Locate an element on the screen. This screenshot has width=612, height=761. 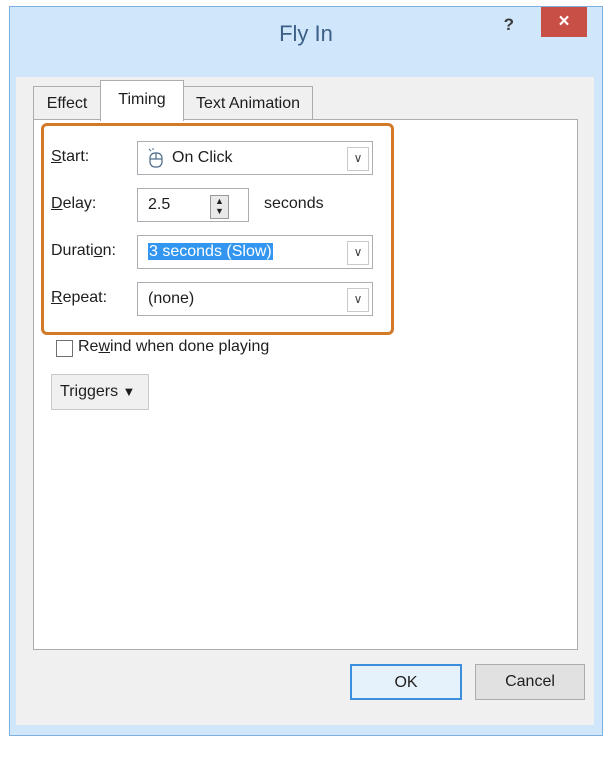
cancel-button: Cancel is located at coordinates (530, 682).